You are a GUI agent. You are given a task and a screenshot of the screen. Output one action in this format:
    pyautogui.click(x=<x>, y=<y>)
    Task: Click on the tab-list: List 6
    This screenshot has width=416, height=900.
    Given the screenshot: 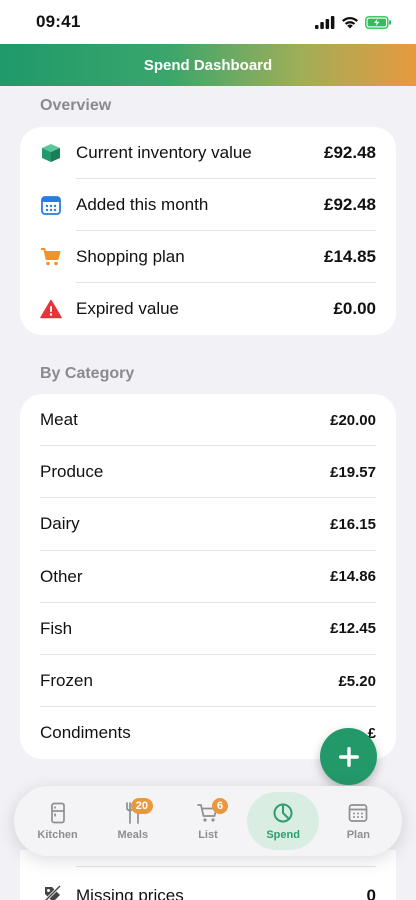 What is the action you would take?
    pyautogui.click(x=208, y=821)
    